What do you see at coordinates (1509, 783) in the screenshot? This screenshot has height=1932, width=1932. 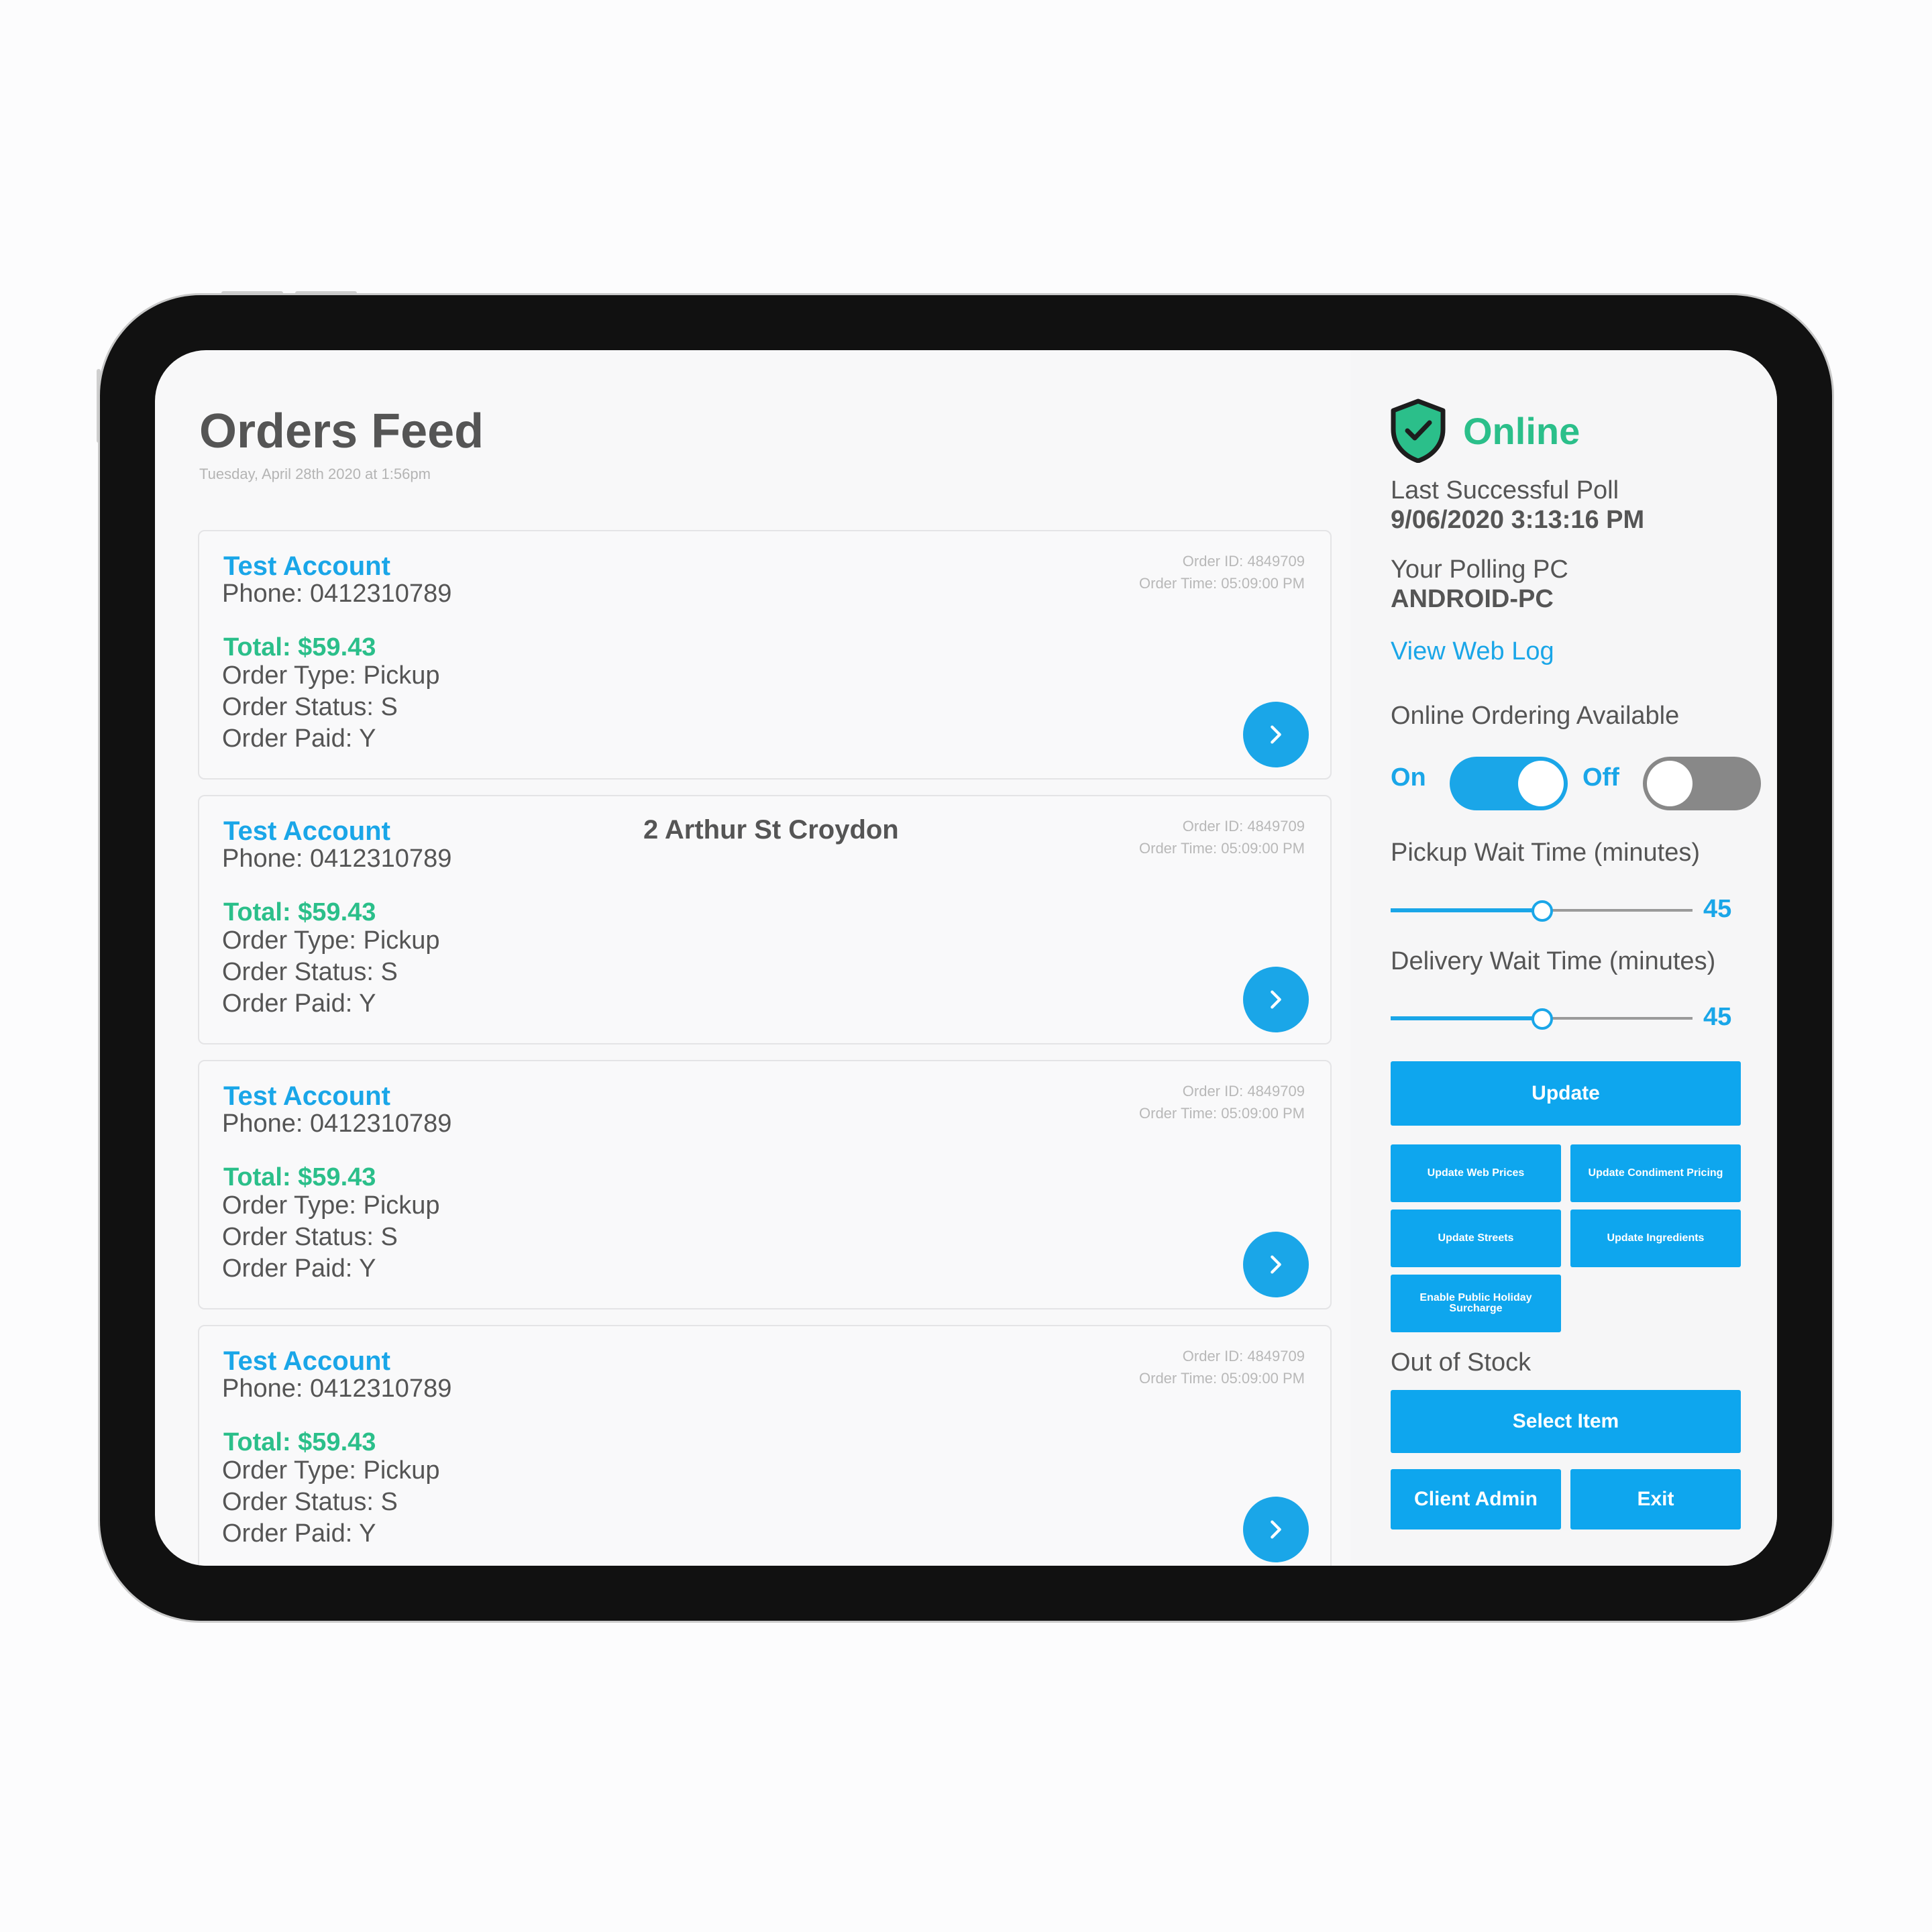 I see `online-ordering-on-toggle` at bounding box center [1509, 783].